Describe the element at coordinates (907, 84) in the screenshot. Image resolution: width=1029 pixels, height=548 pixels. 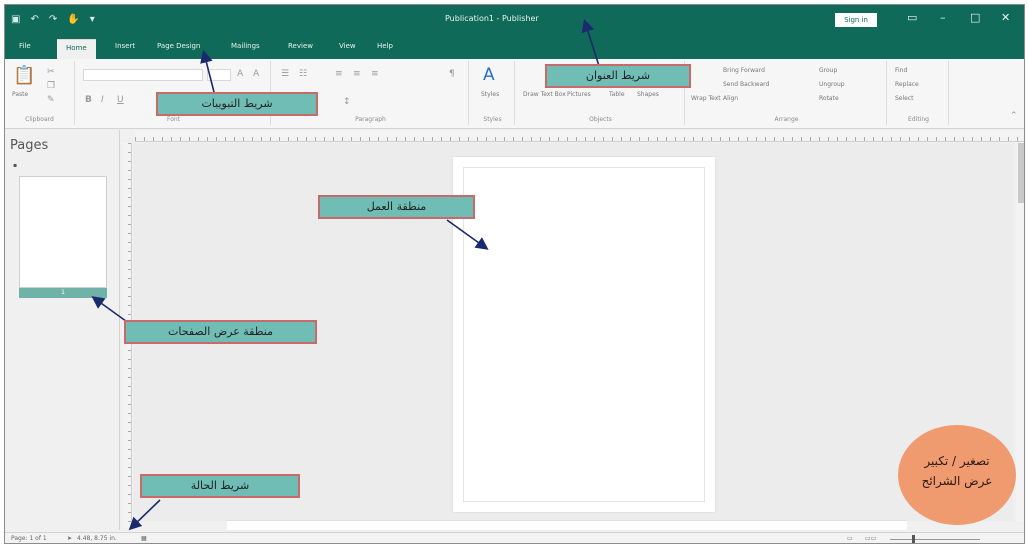
I see `replace-button: Replace` at that location.